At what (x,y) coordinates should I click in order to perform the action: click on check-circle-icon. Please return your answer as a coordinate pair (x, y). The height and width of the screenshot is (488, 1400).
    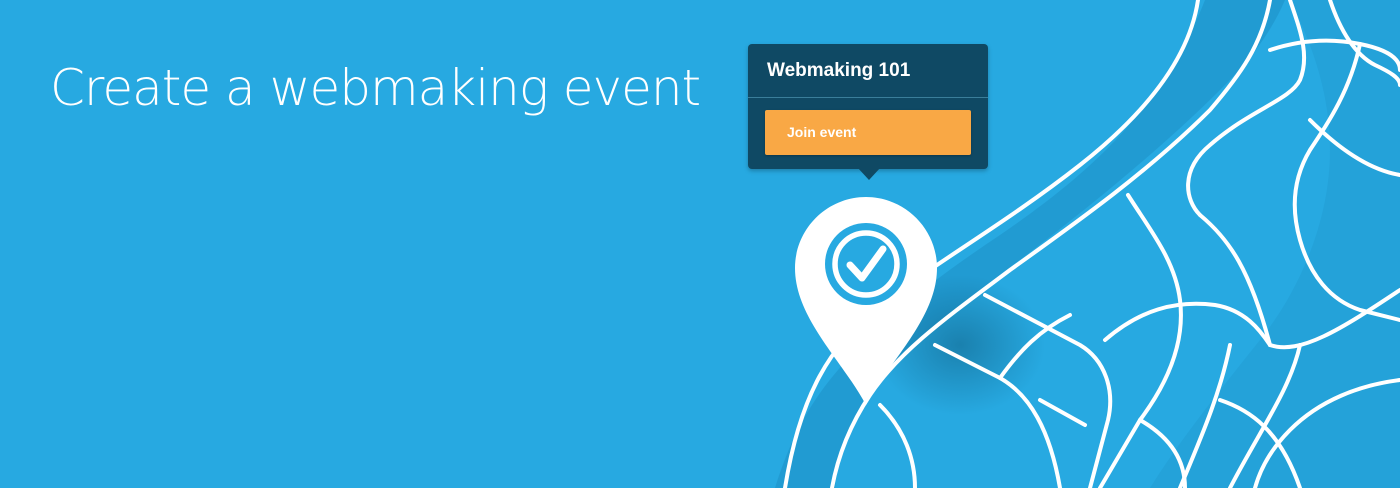
    Looking at the image, I should click on (866, 264).